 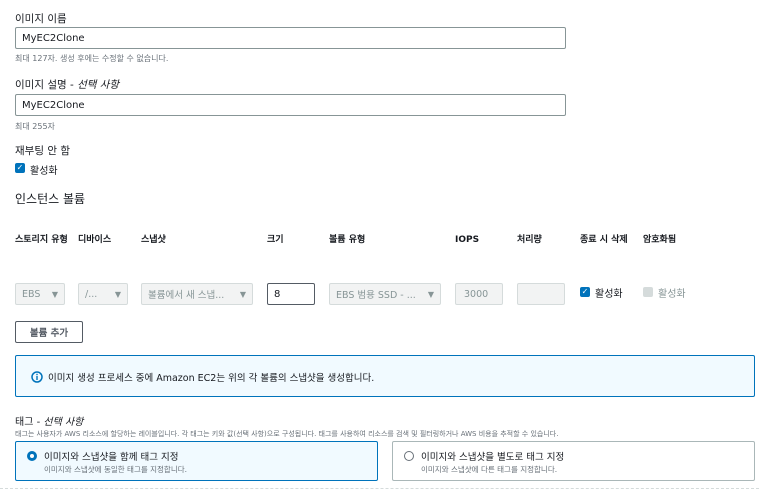 What do you see at coordinates (648, 292) in the screenshot?
I see `encrypted-checkbox` at bounding box center [648, 292].